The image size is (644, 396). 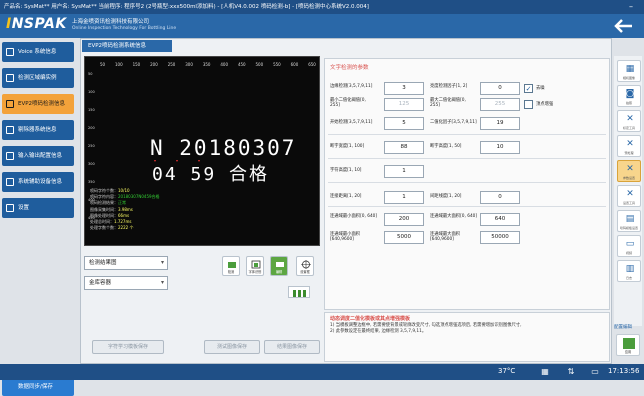 I want to click on info-label: 喷码字符个数：, so click(x=104, y=190).